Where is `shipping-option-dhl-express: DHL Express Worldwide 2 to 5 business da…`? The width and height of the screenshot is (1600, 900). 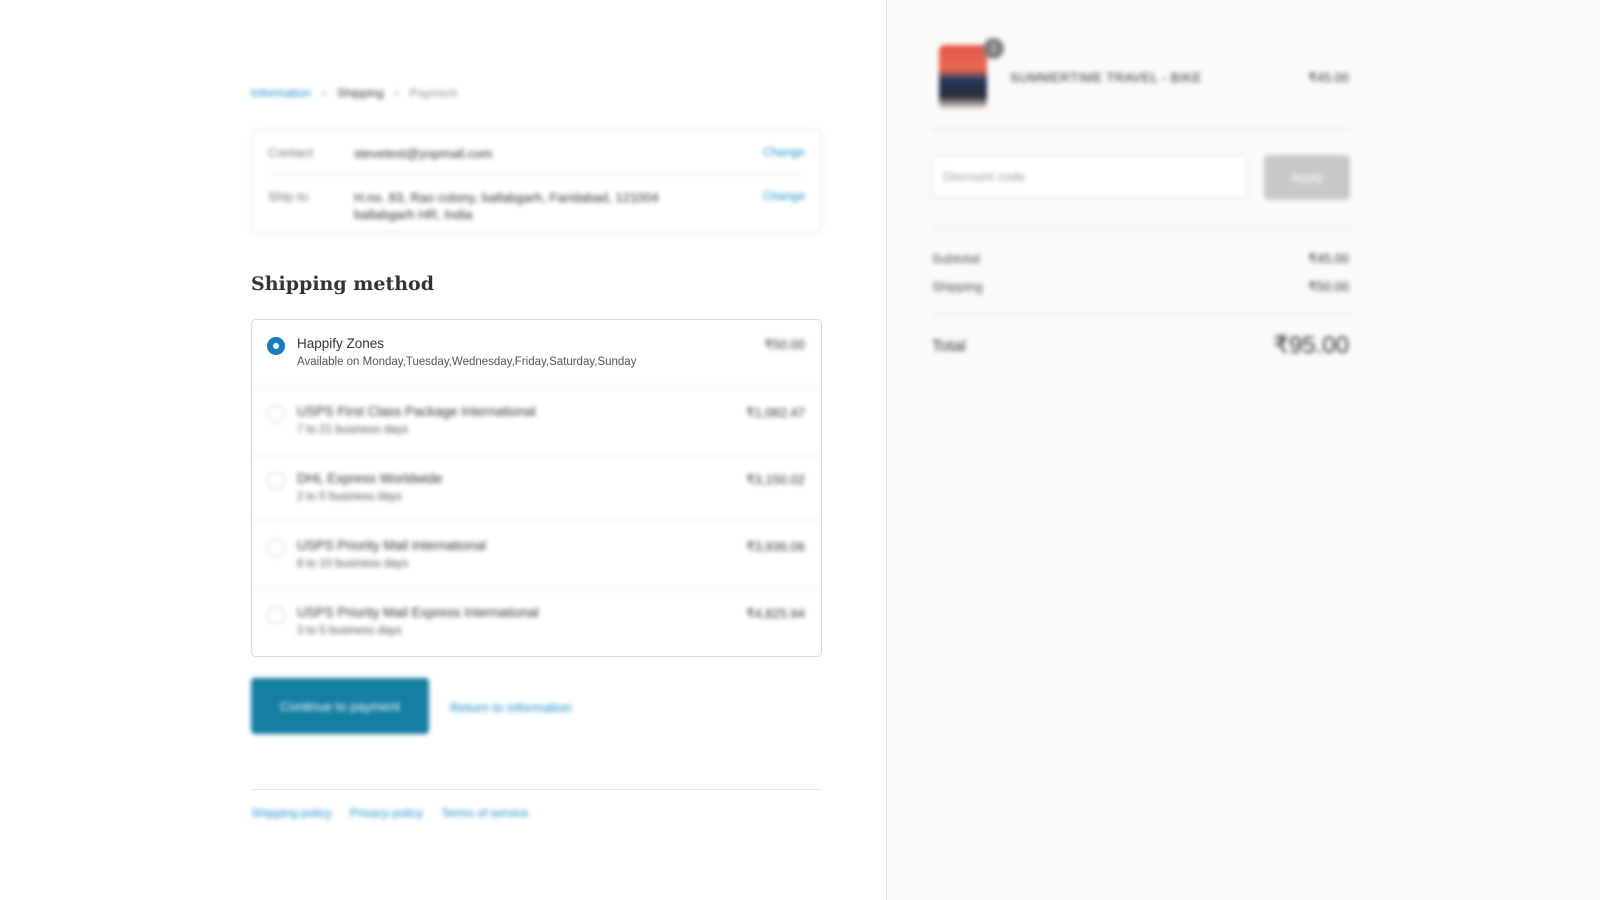
shipping-option-dhl-express: DHL Express Worldwide 2 to 5 business da… is located at coordinates (536, 487).